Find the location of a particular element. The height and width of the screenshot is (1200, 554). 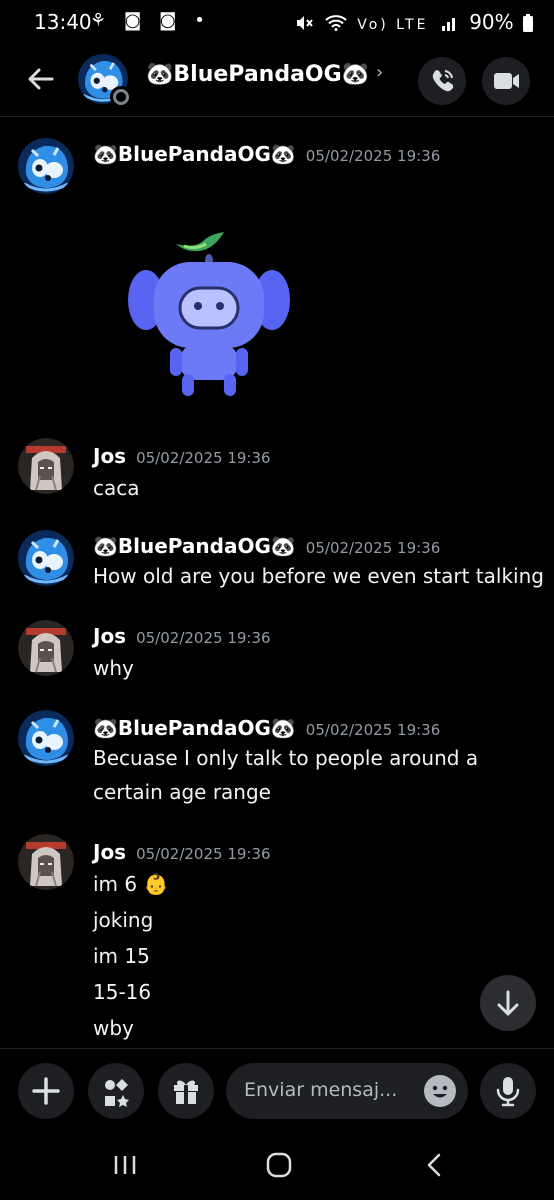

wifi-icon is located at coordinates (336, 23).